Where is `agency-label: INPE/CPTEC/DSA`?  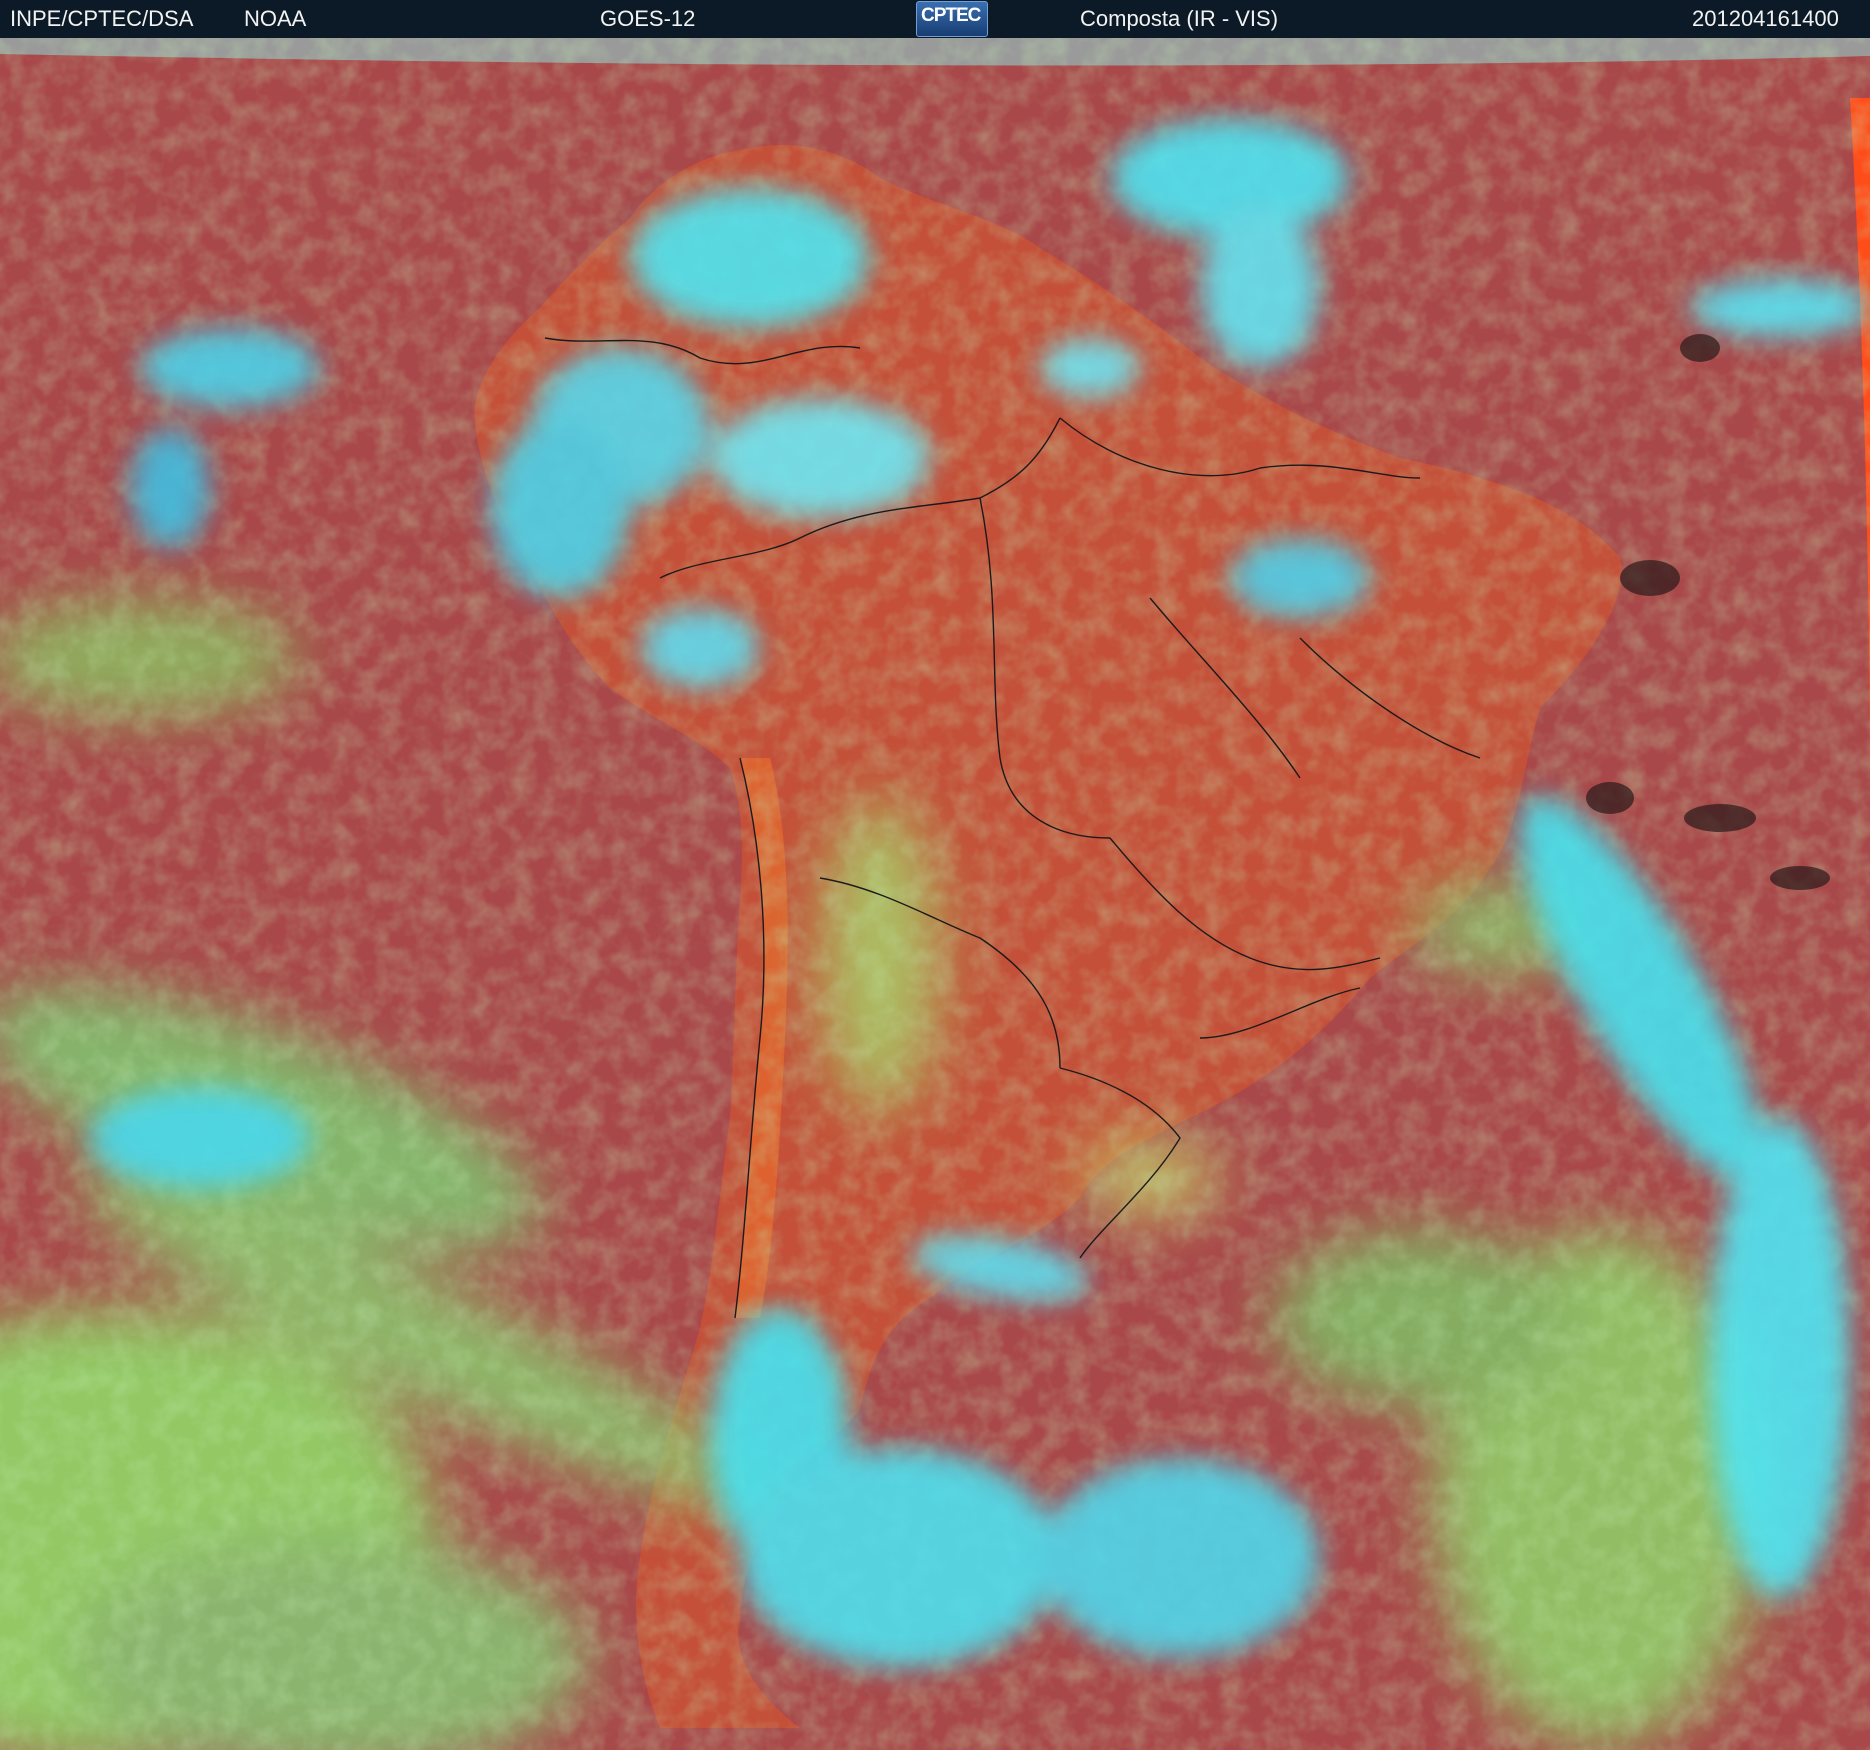
agency-label: INPE/CPTEC/DSA is located at coordinates (102, 18).